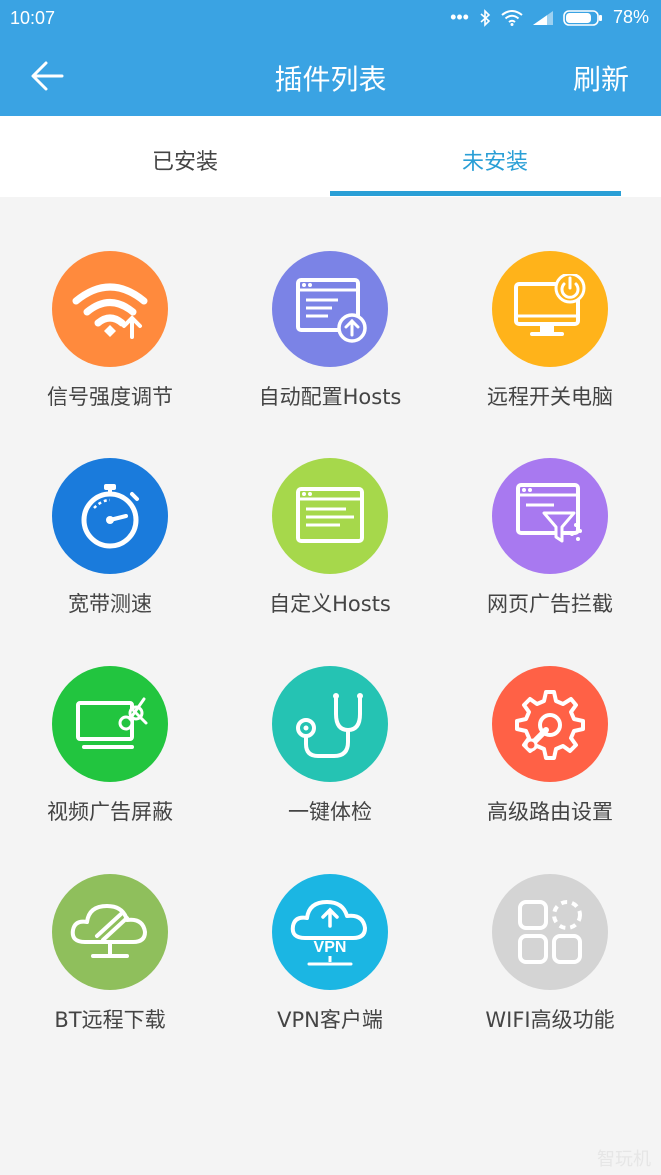 Image resolution: width=661 pixels, height=1175 pixels. What do you see at coordinates (330, 947) in the screenshot?
I see `svg-text: VPN` at bounding box center [330, 947].